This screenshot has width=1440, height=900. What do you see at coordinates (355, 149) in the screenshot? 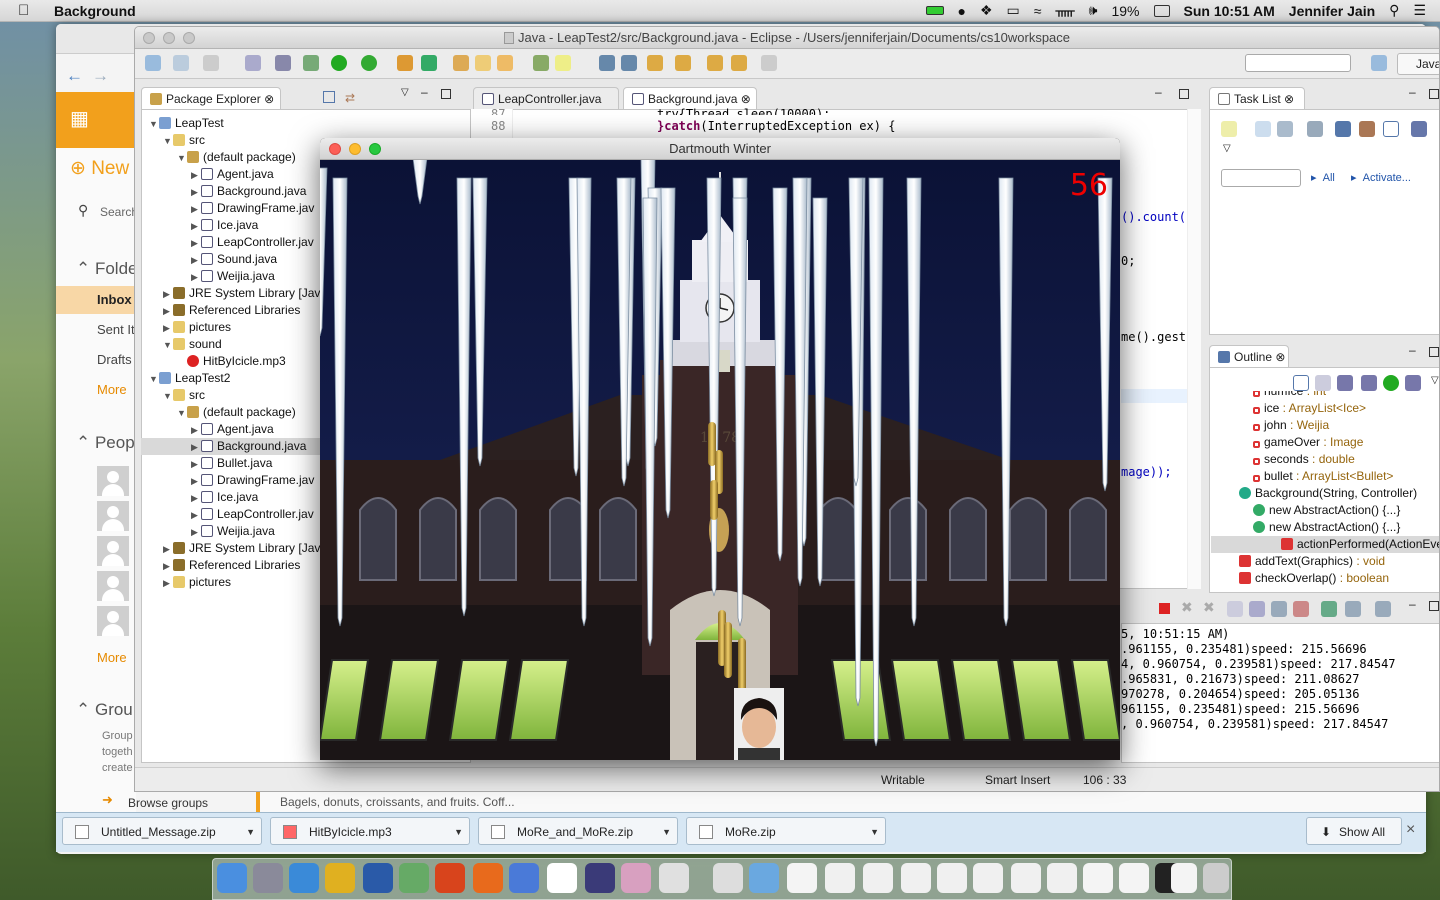
I see `minimize-button` at bounding box center [355, 149].